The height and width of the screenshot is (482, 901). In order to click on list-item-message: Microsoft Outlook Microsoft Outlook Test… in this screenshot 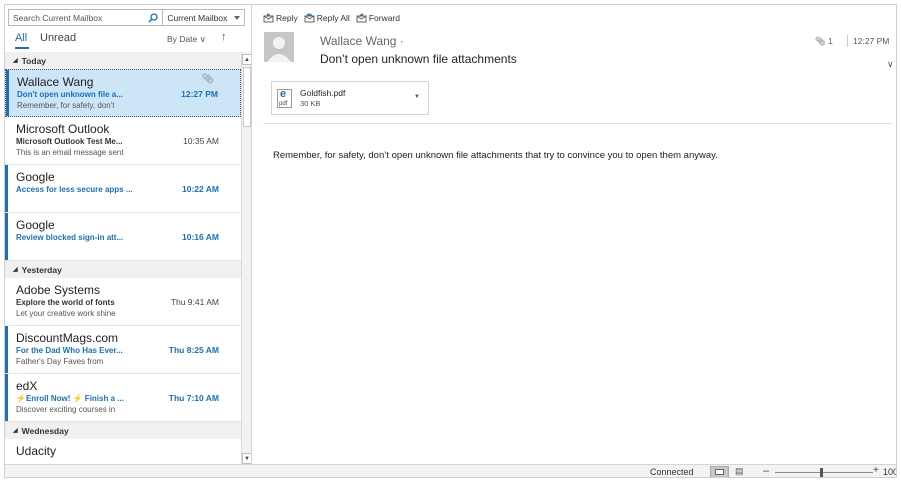, I will do `click(123, 141)`.